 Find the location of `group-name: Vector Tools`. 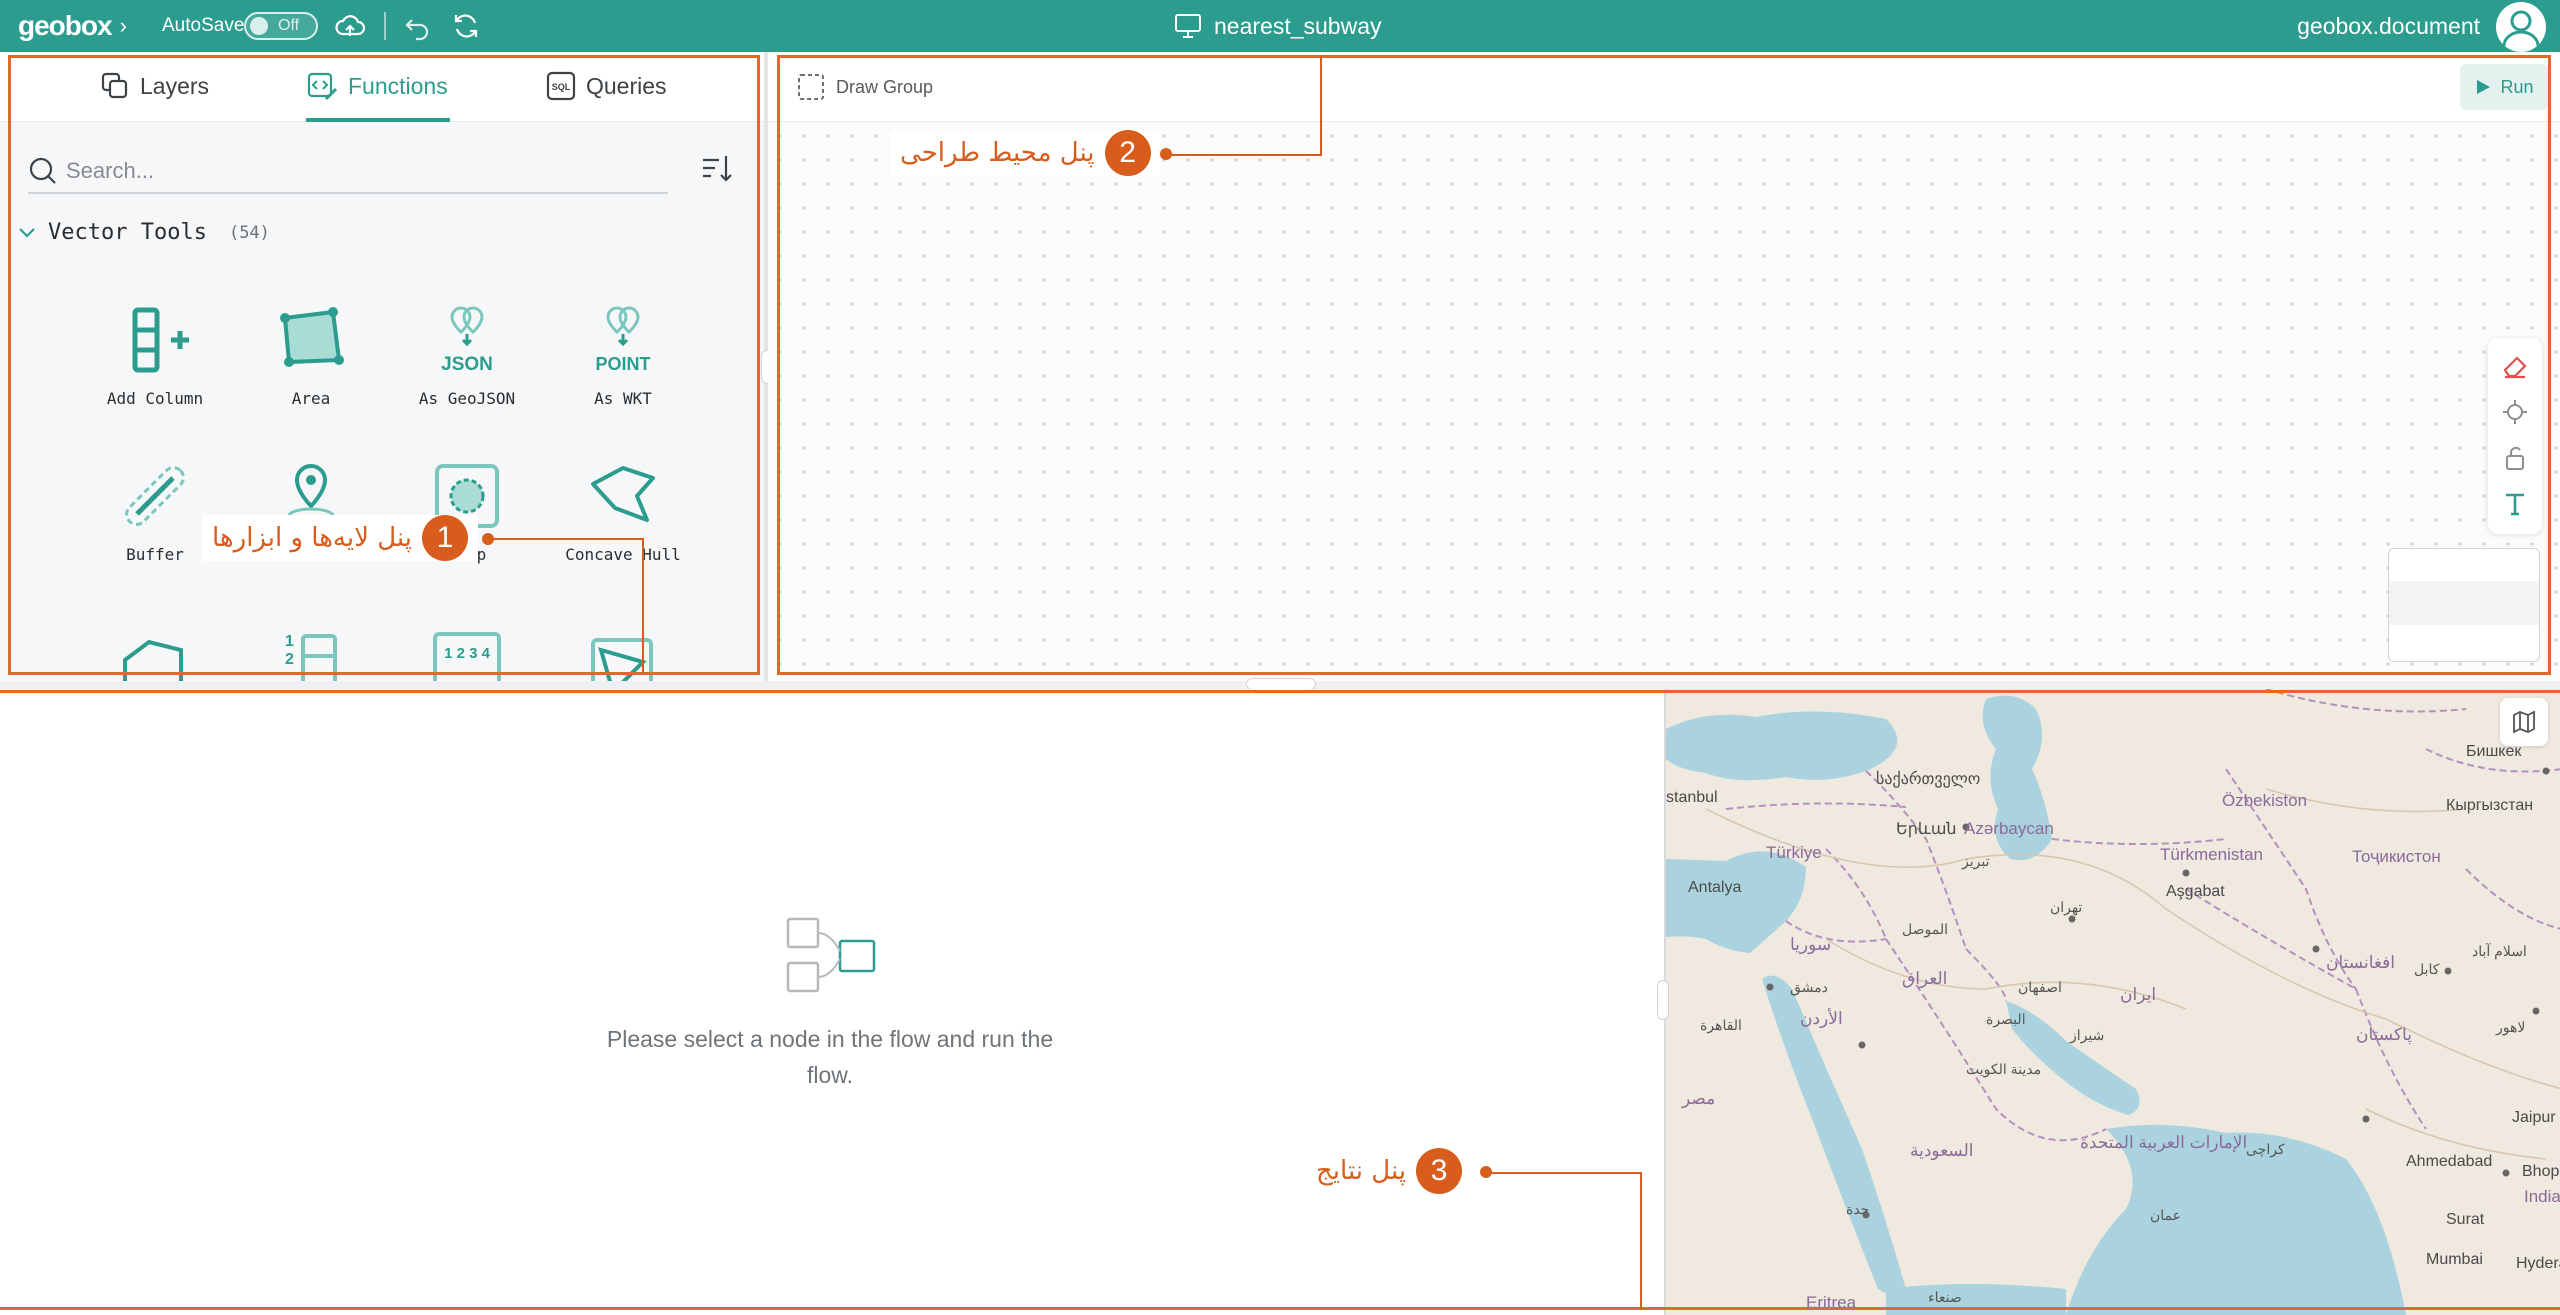

group-name: Vector Tools is located at coordinates (127, 232).